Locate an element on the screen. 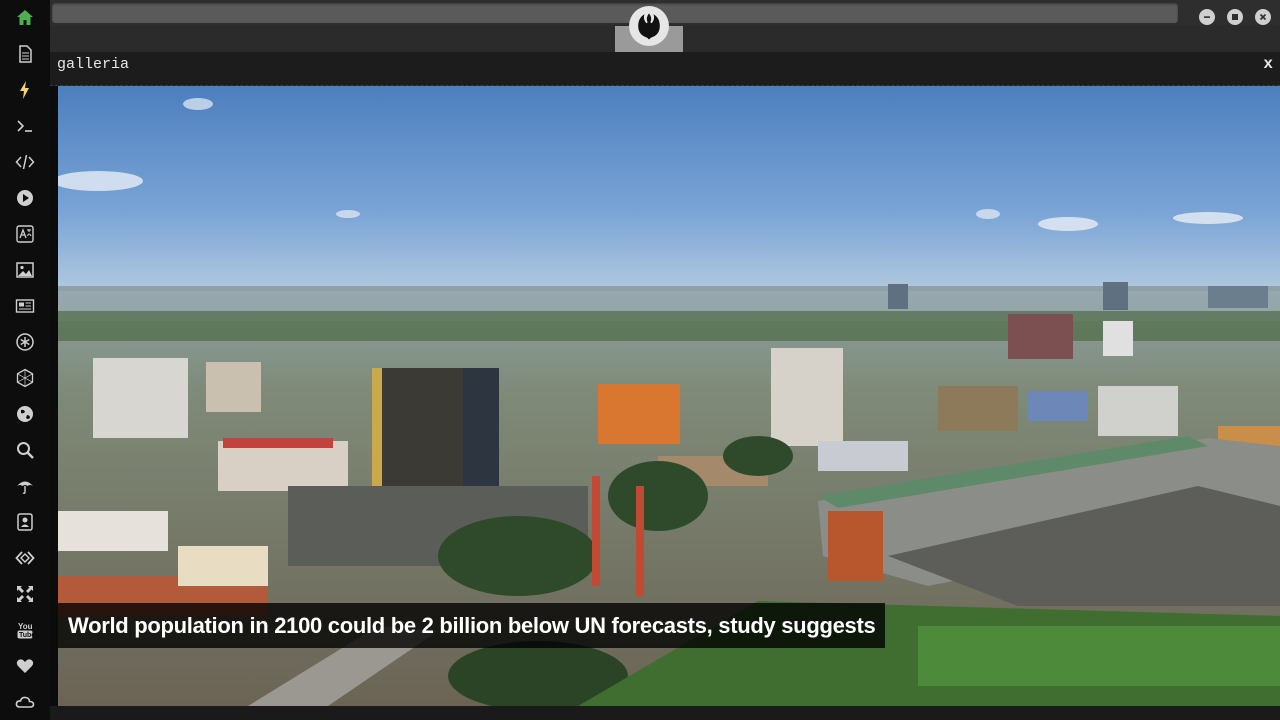  lightning-icon is located at coordinates (24, 90).